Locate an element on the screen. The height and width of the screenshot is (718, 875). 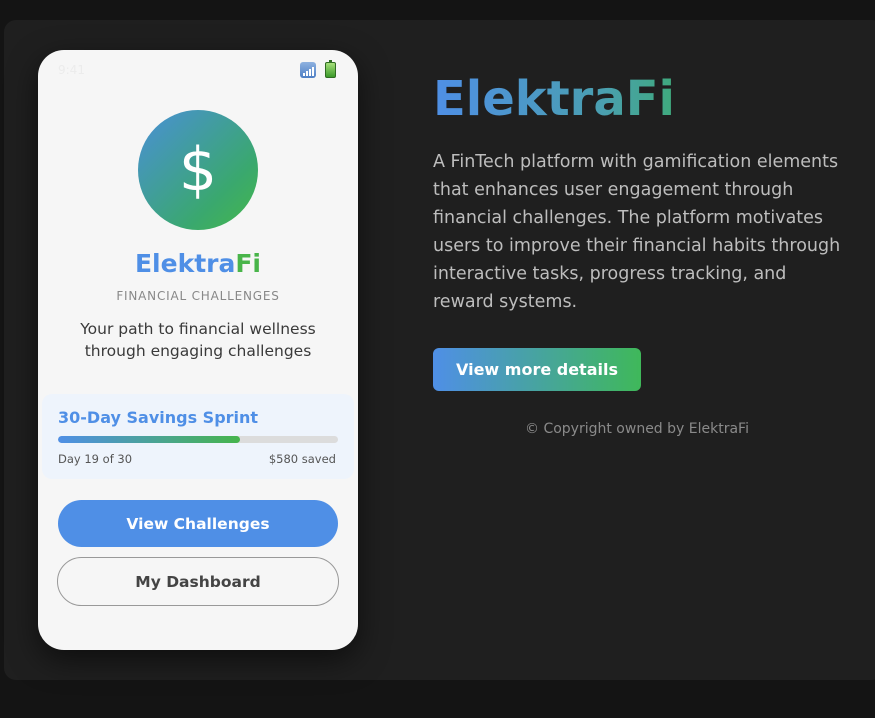
view-more-details-button: View more details is located at coordinates (537, 369).